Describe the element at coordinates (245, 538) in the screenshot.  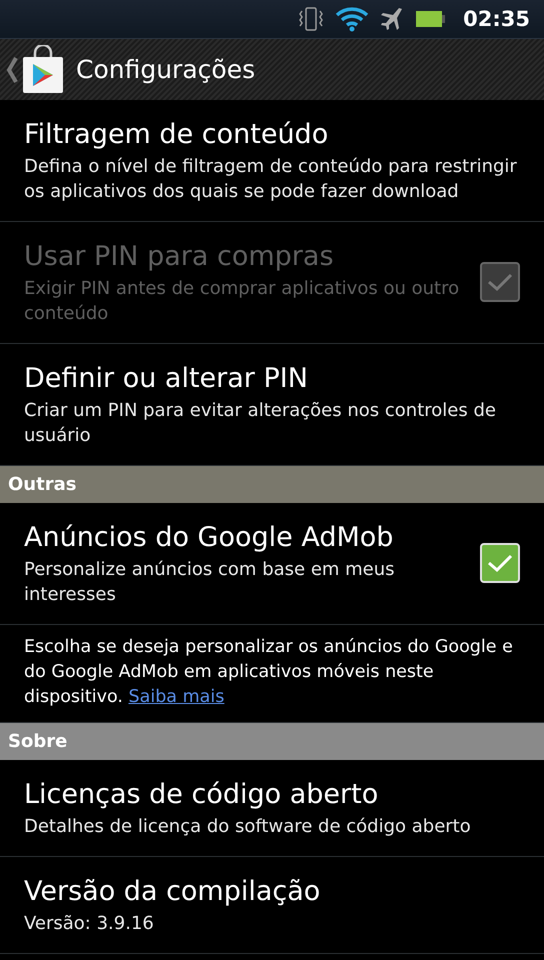
I see `setting-title: Anúncios do Google AdMob` at that location.